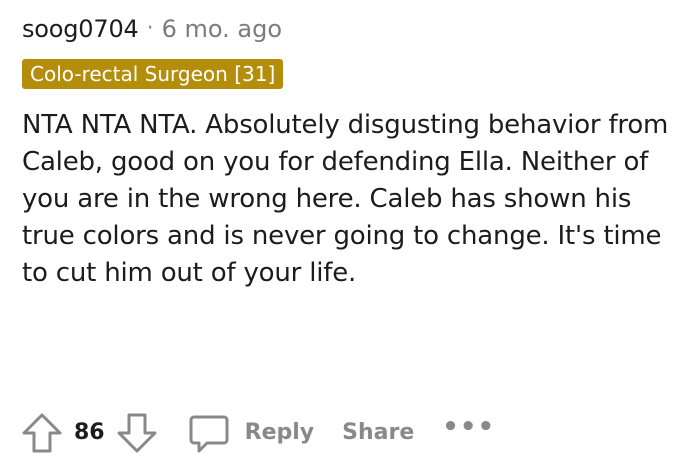  What do you see at coordinates (378, 432) in the screenshot?
I see `share-button: Share` at bounding box center [378, 432].